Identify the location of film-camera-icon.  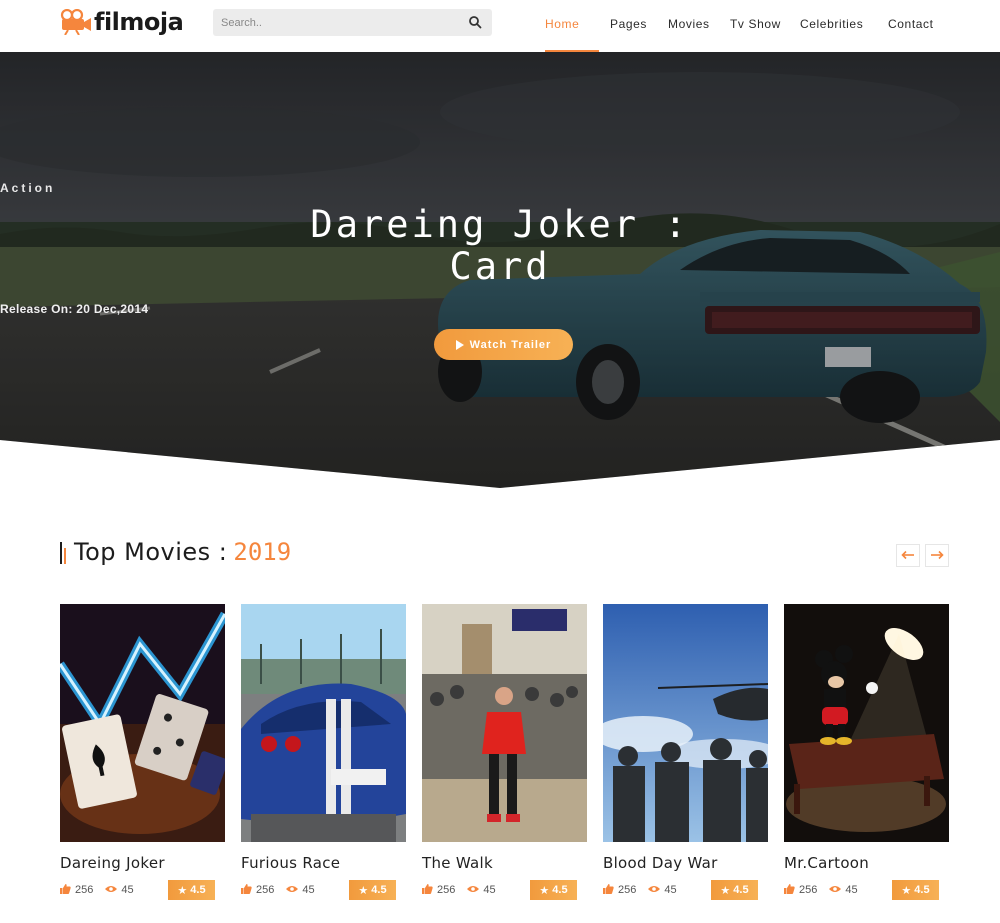
(76, 22).